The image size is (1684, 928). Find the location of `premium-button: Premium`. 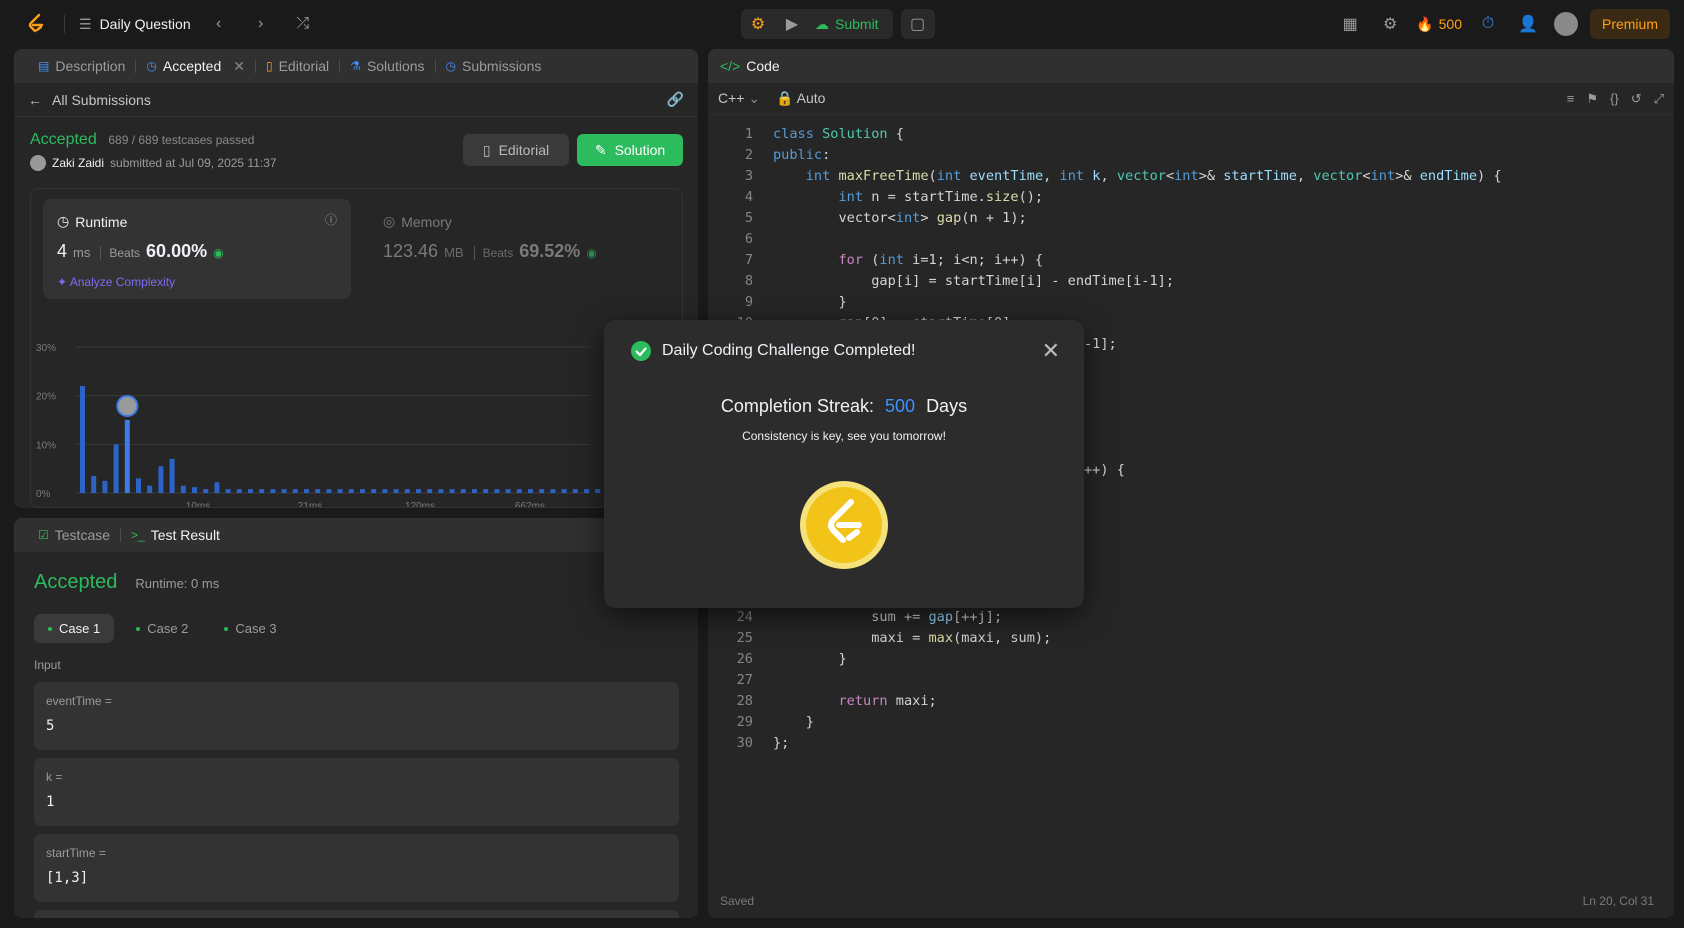

premium-button: Premium is located at coordinates (1629, 24).